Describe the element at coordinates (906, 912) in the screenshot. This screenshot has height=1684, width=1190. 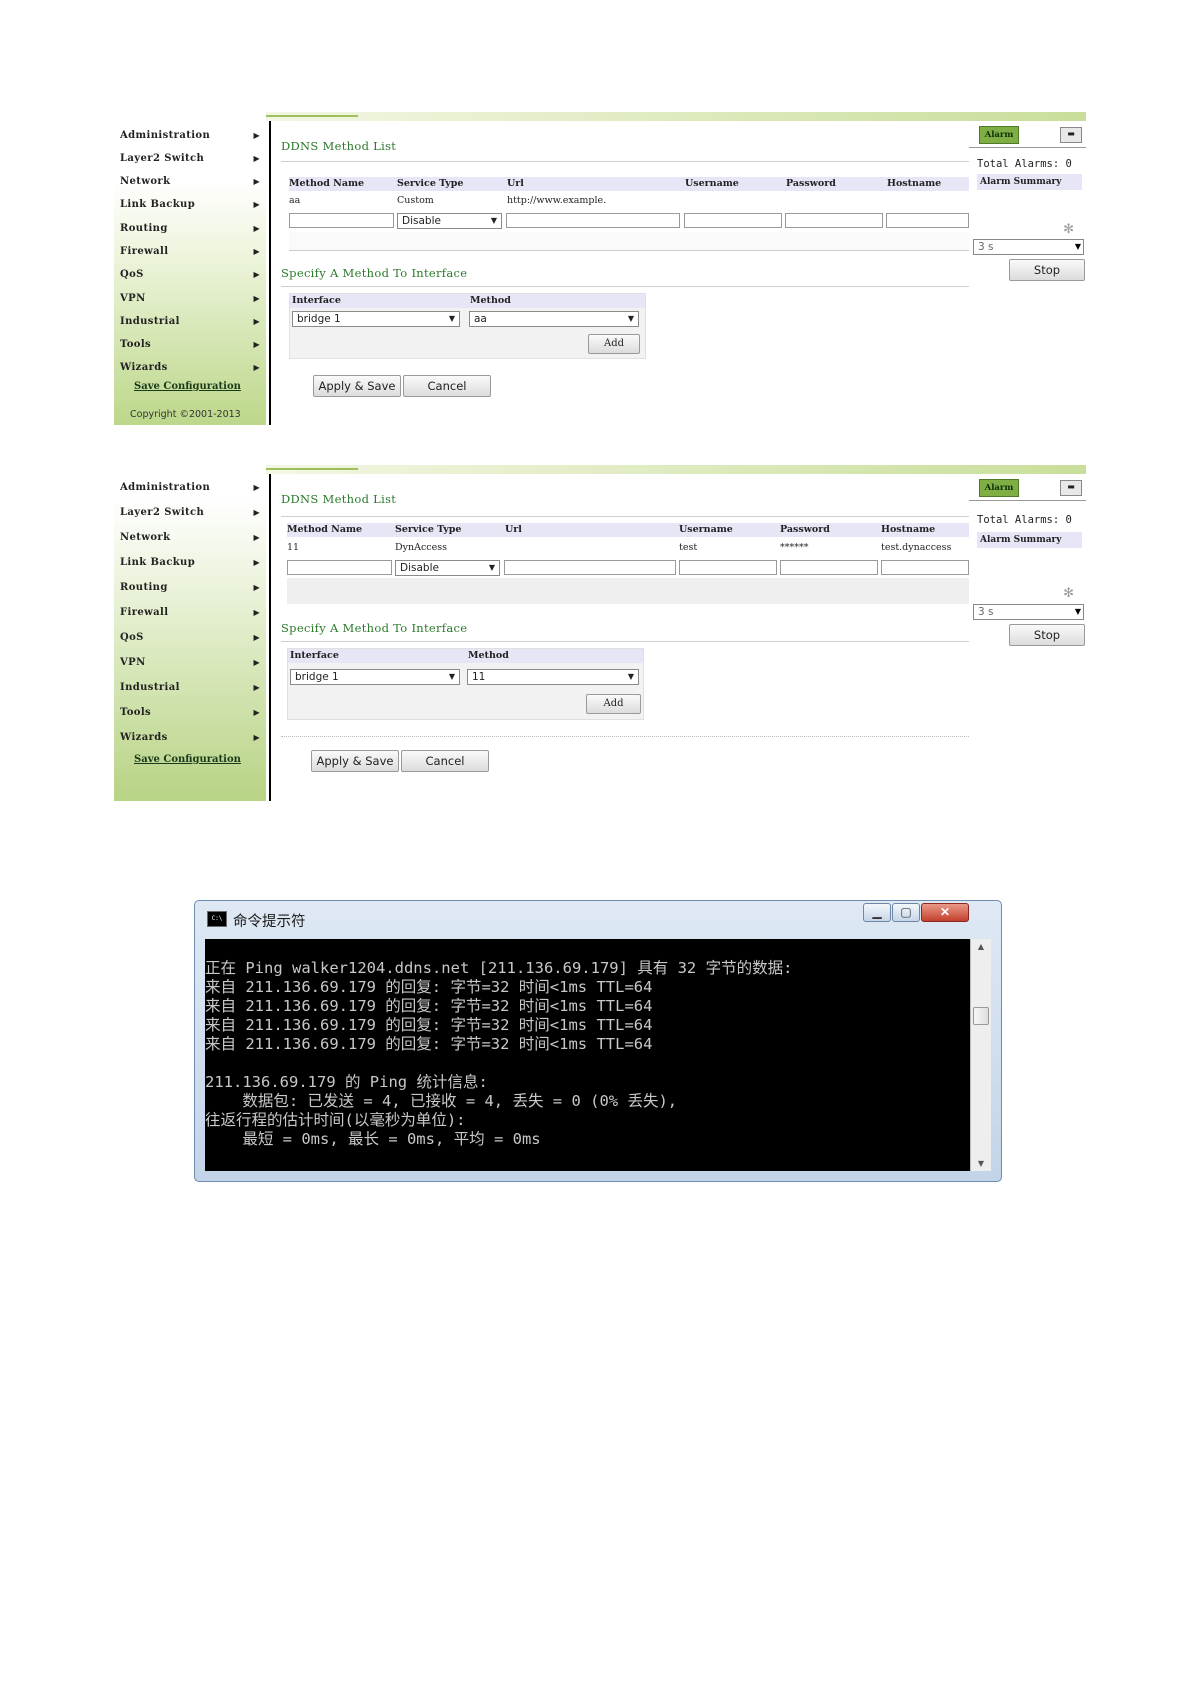
I see `maximize-icon: ▢` at that location.